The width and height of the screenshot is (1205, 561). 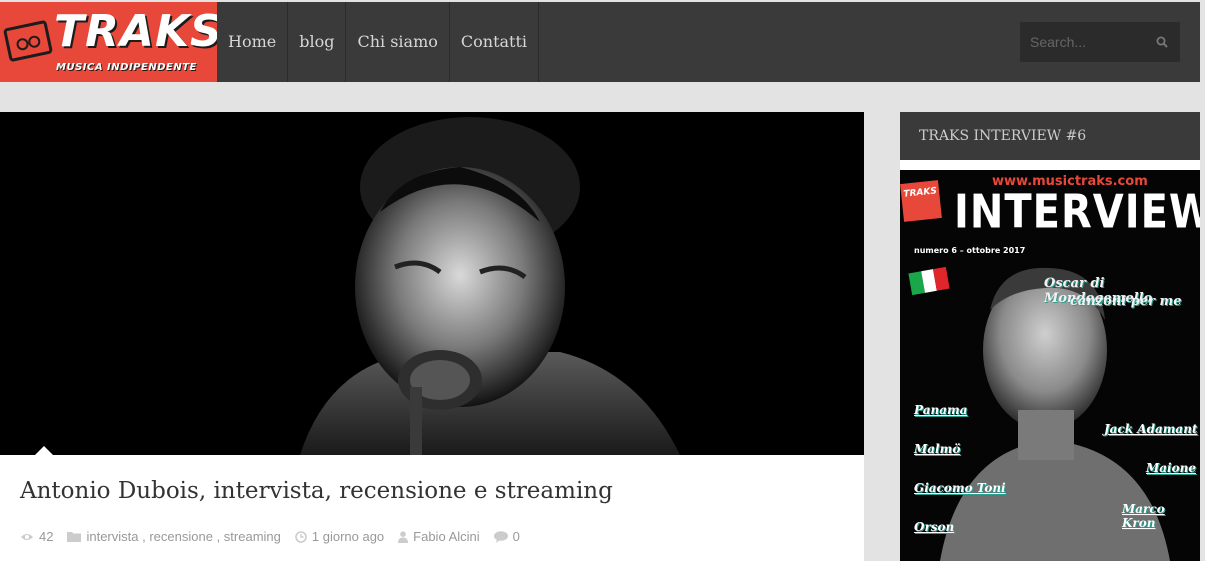 What do you see at coordinates (403, 536) in the screenshot?
I see `user-icon` at bounding box center [403, 536].